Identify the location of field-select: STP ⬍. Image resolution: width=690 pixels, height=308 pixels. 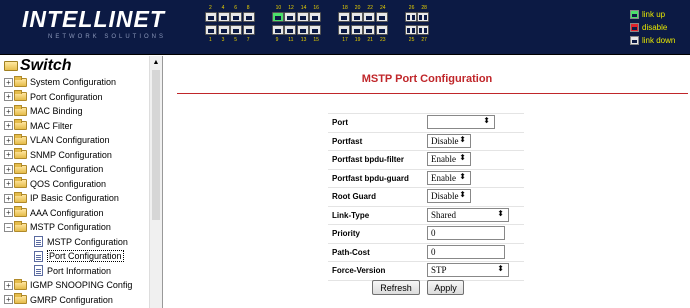
(468, 270).